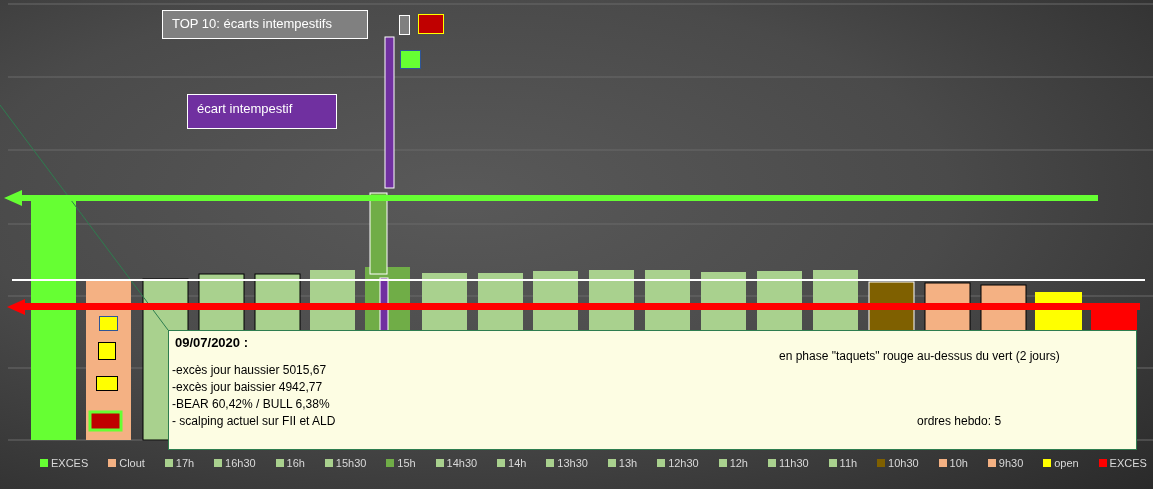 Image resolution: width=1153 pixels, height=489 pixels. Describe the element at coordinates (793, 463) in the screenshot. I see `legend-label: 11h30` at that location.